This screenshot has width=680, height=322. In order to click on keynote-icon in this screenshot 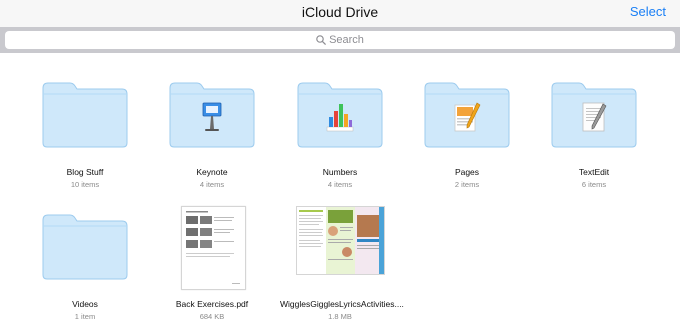, I will do `click(212, 116)`.